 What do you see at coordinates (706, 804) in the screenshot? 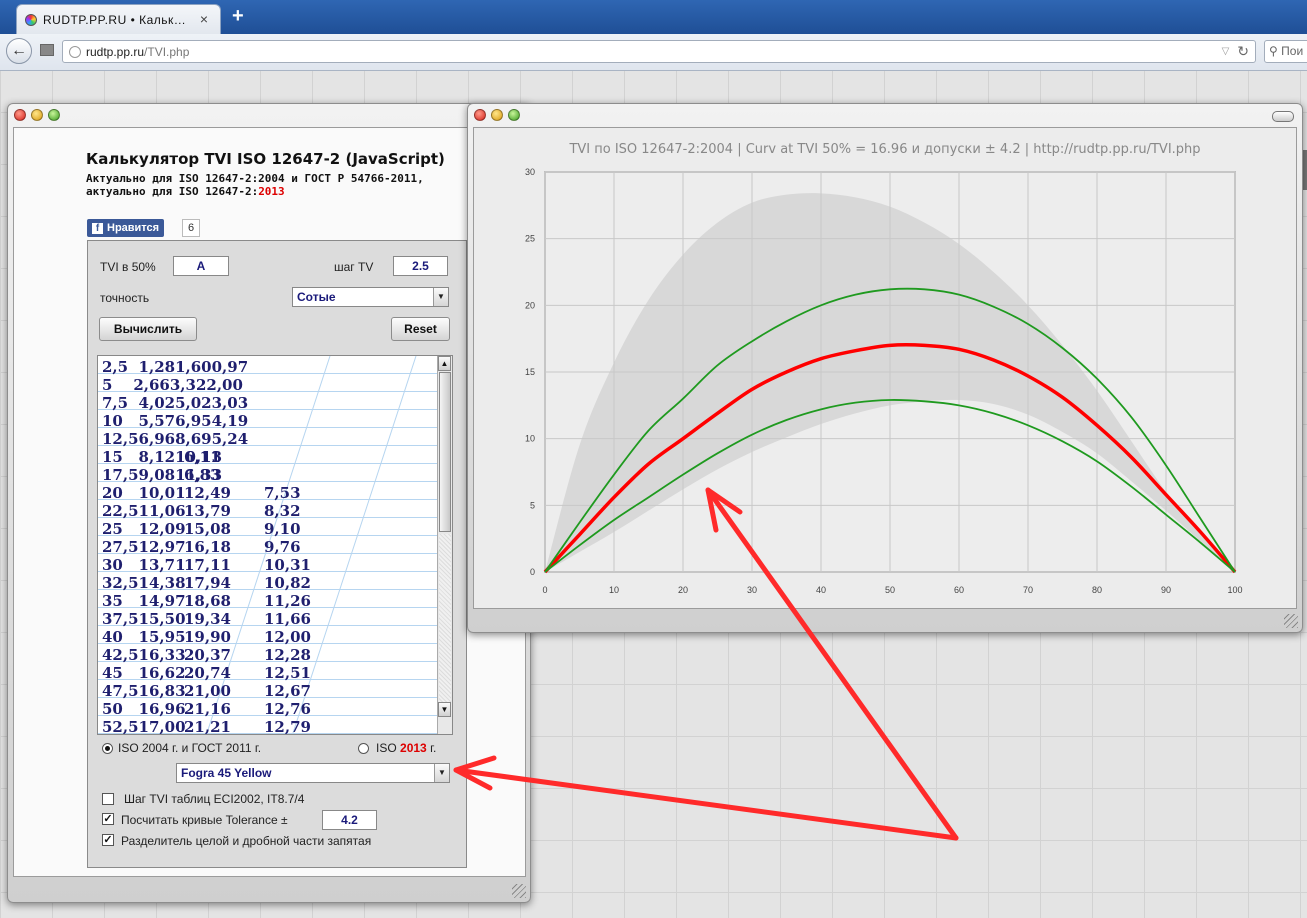
I see `arrow-line-to-select` at bounding box center [706, 804].